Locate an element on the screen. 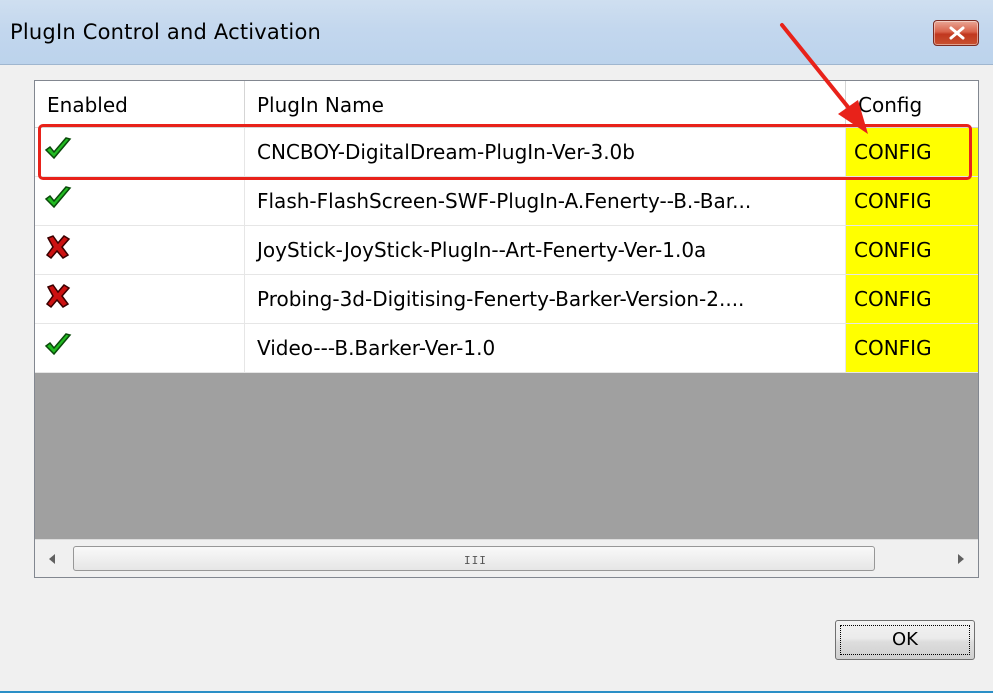 The width and height of the screenshot is (993, 693). scroll-grip: III is located at coordinates (475, 560).